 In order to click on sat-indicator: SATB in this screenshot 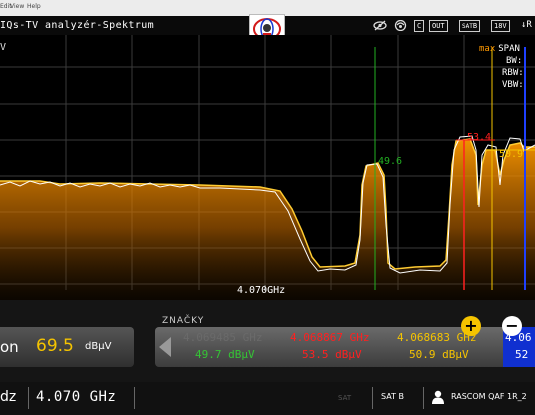, I will do `click(470, 26)`.